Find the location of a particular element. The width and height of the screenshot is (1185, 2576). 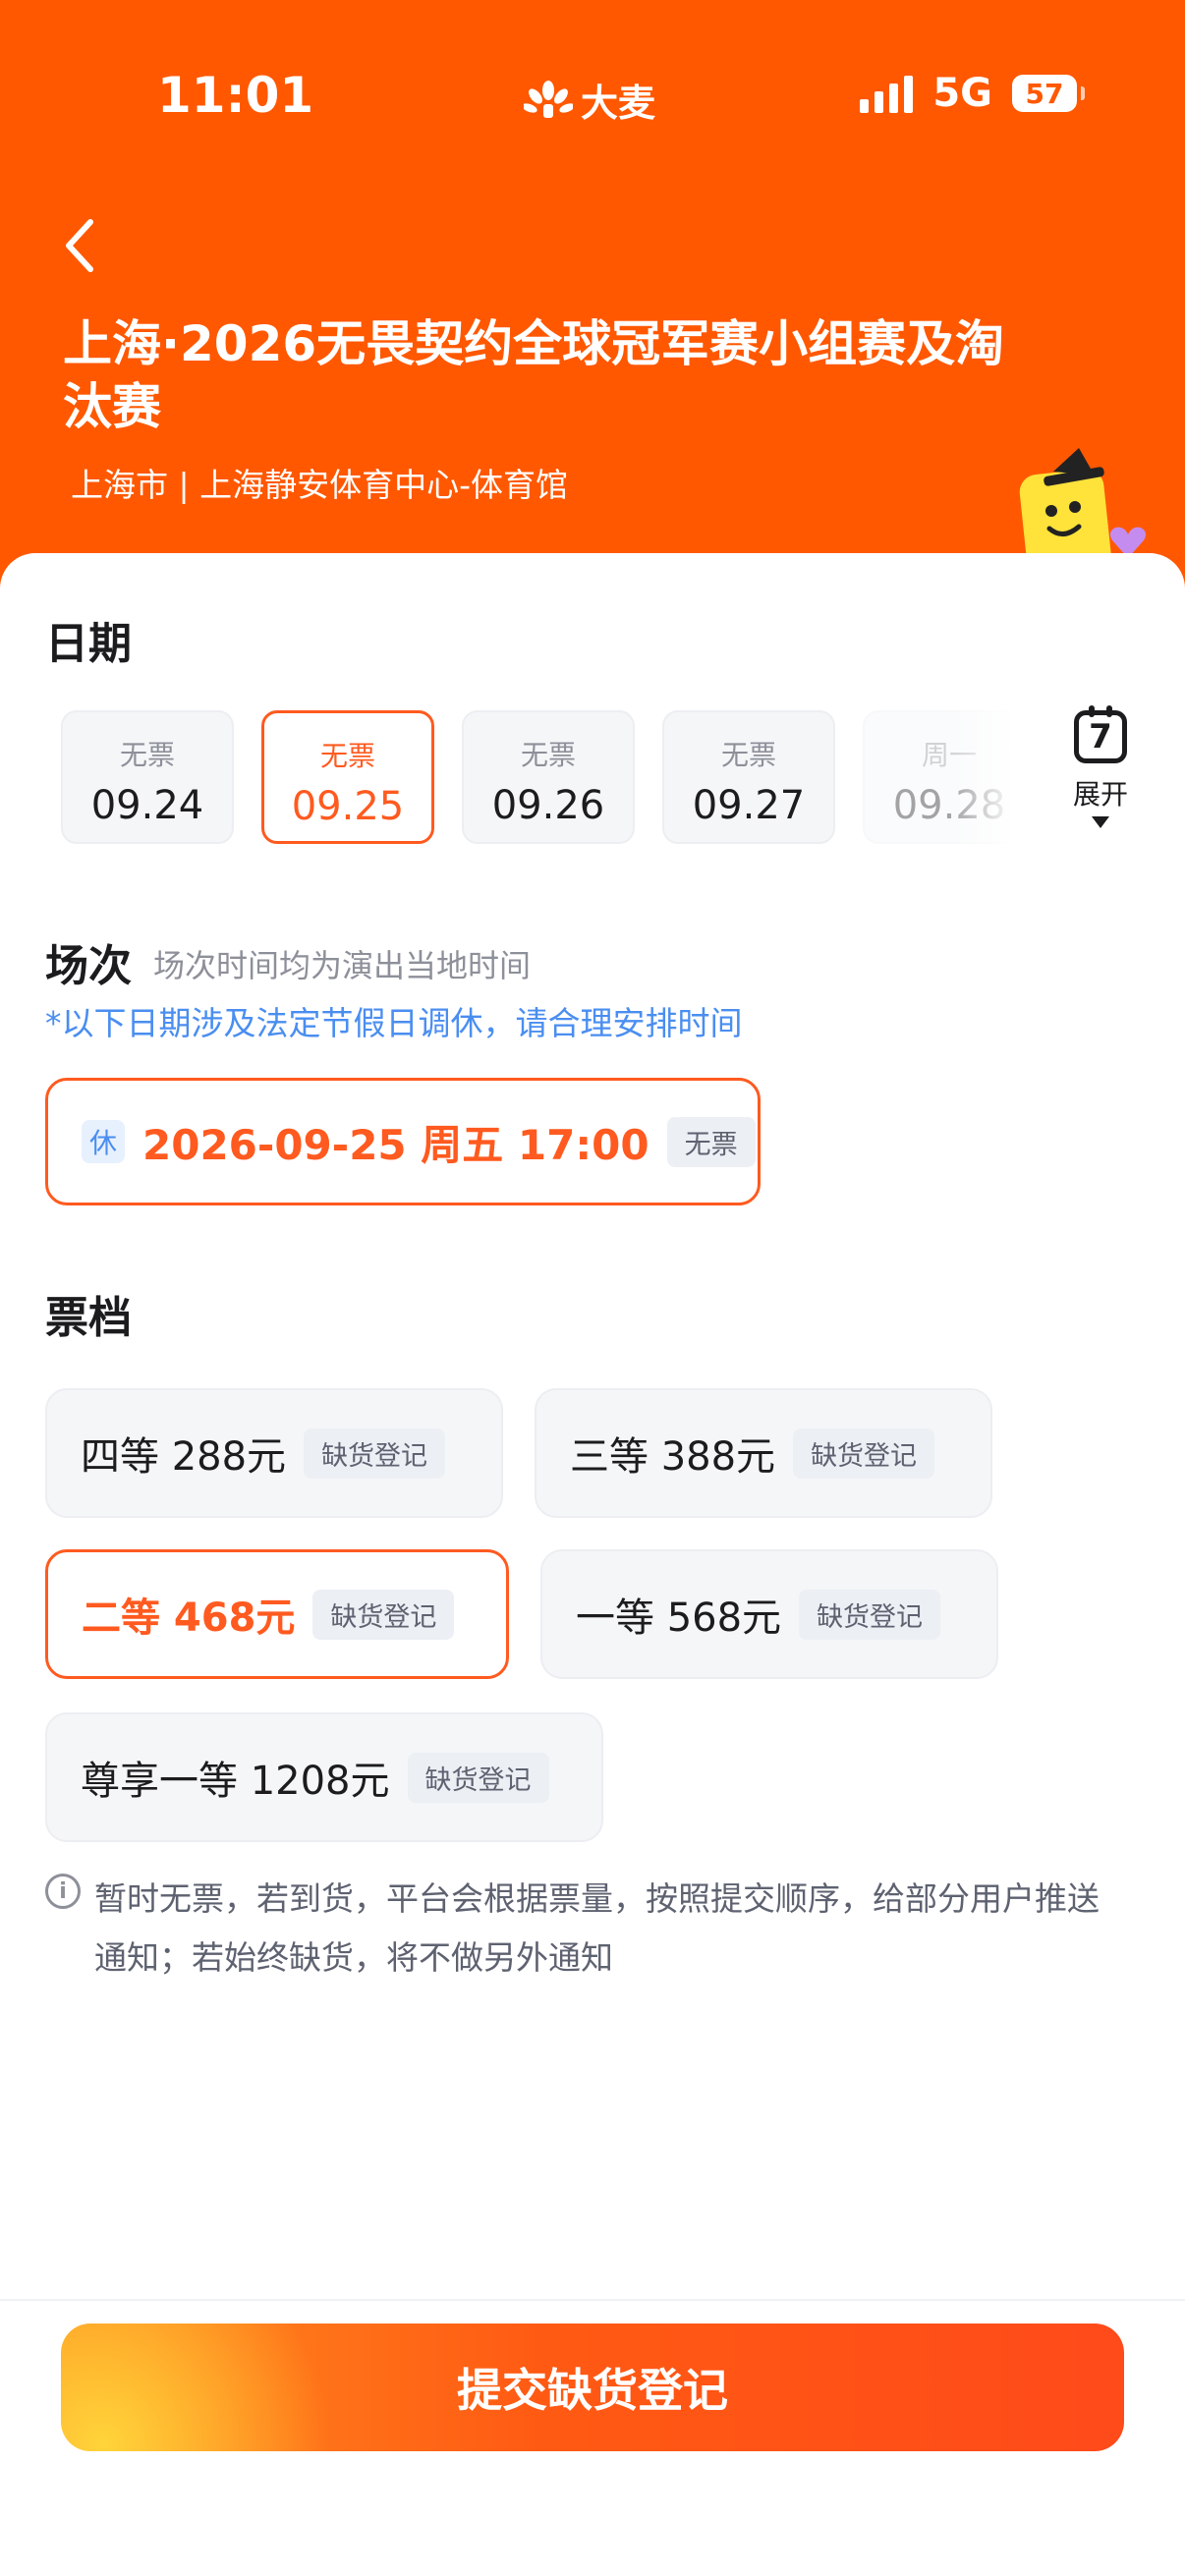

back-button is located at coordinates (80, 245).